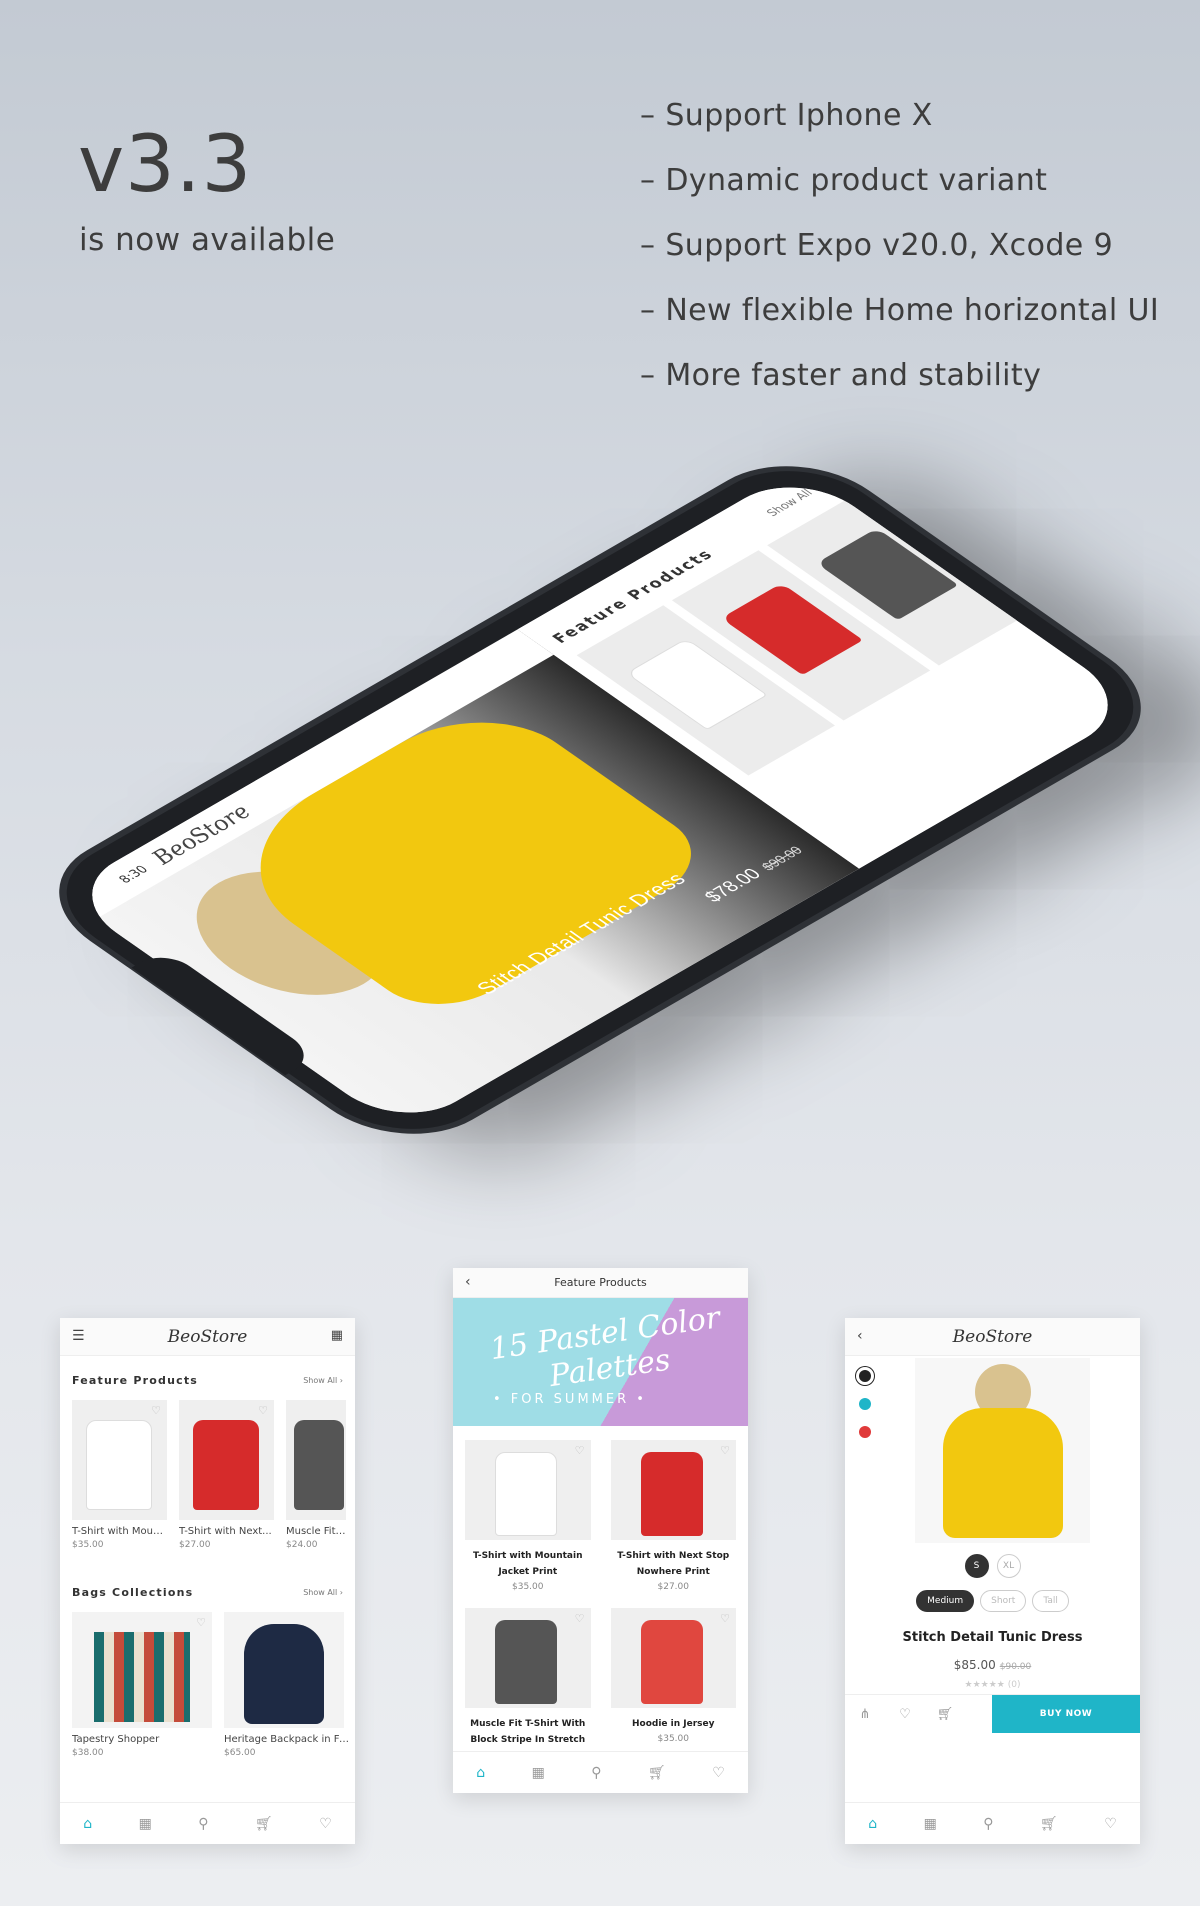 This screenshot has width=1200, height=1906. I want to click on product-card: ♡ Hoodie in Jersey $35.00, so click(673, 1678).